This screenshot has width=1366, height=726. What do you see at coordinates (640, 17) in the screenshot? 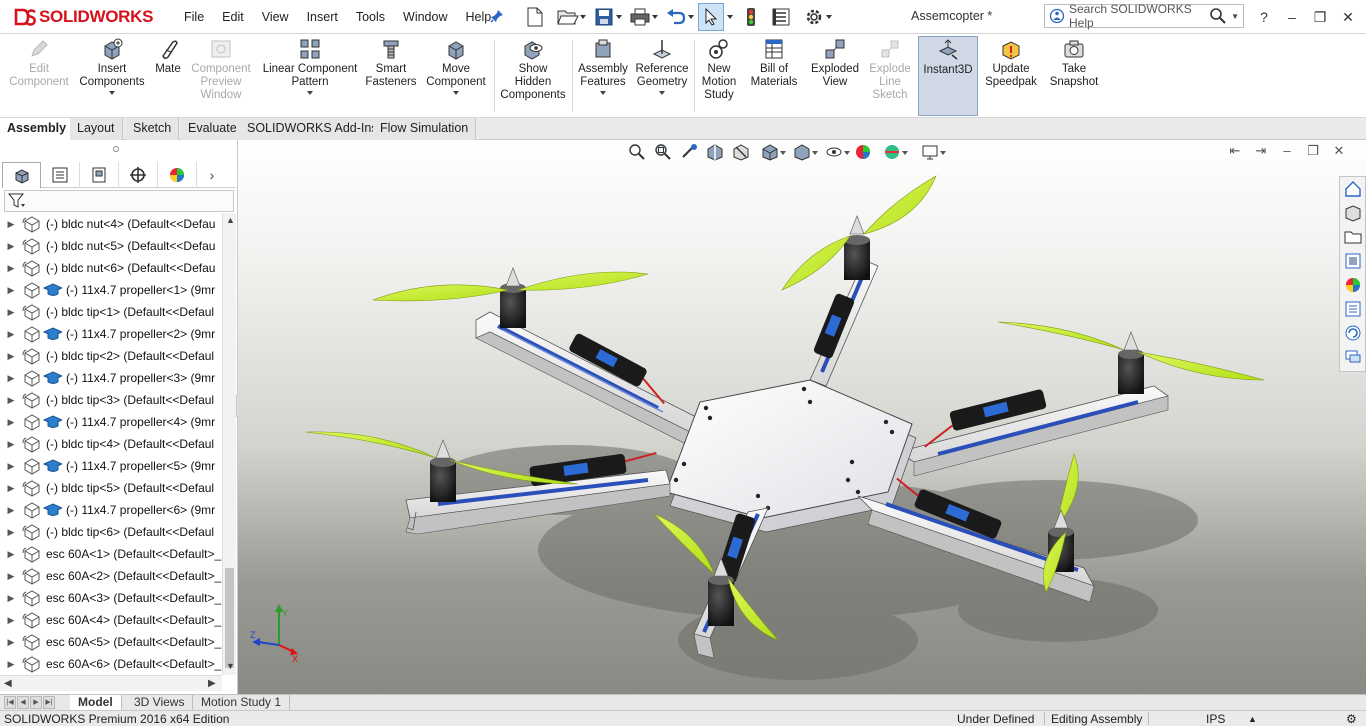
I see `print-button` at bounding box center [640, 17].